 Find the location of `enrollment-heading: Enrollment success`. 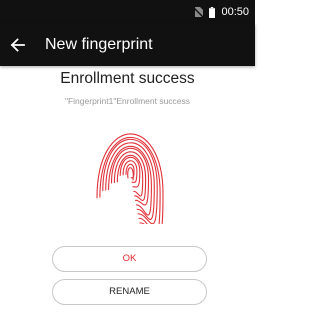

enrollment-heading: Enrollment success is located at coordinates (127, 78).